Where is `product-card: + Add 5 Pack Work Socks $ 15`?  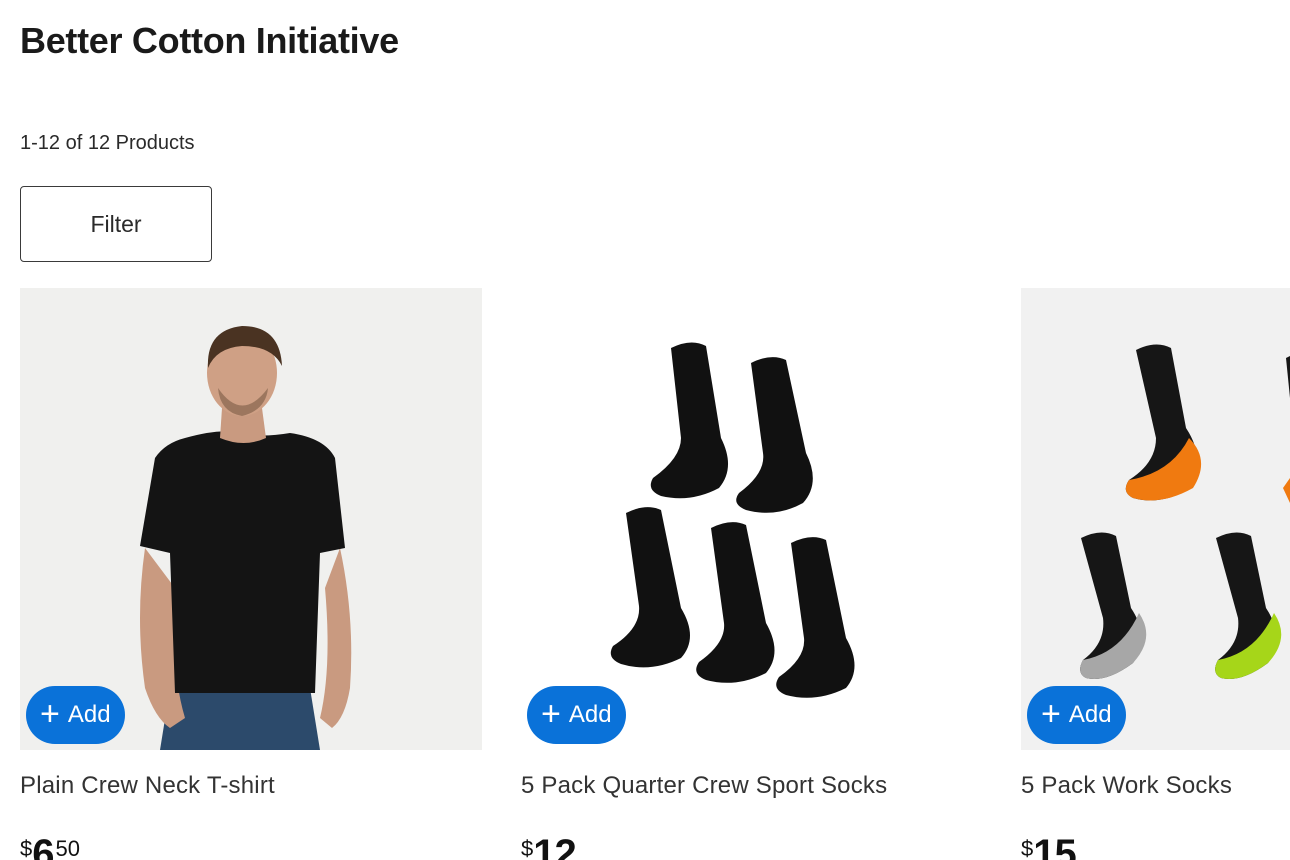 product-card: + Add 5 Pack Work Socks $ 15 is located at coordinates (1155, 574).